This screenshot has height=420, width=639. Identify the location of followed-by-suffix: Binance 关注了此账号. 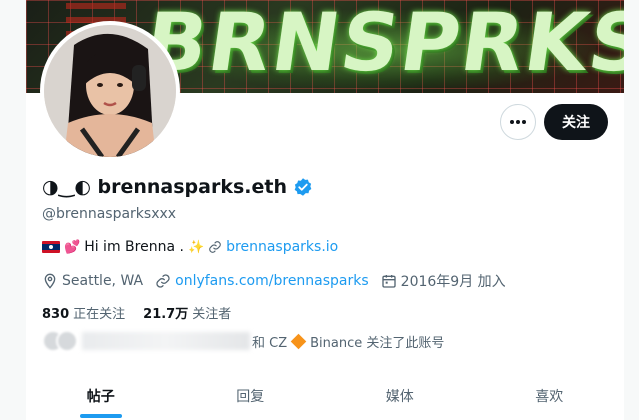
(377, 343).